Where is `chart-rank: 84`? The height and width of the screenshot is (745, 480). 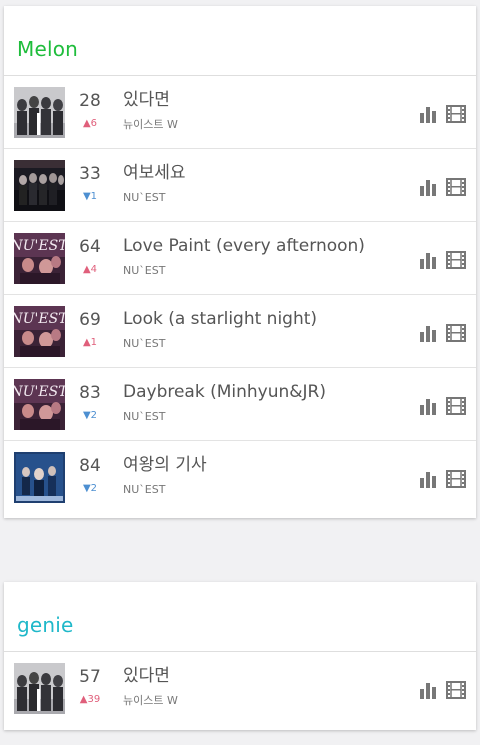 chart-rank: 84 is located at coordinates (90, 466).